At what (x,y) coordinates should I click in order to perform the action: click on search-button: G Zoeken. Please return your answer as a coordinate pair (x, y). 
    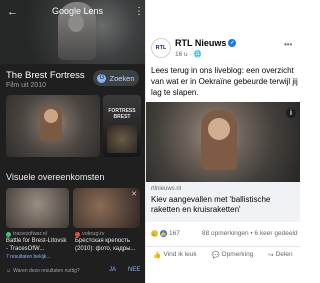
    Looking at the image, I should click on (116, 78).